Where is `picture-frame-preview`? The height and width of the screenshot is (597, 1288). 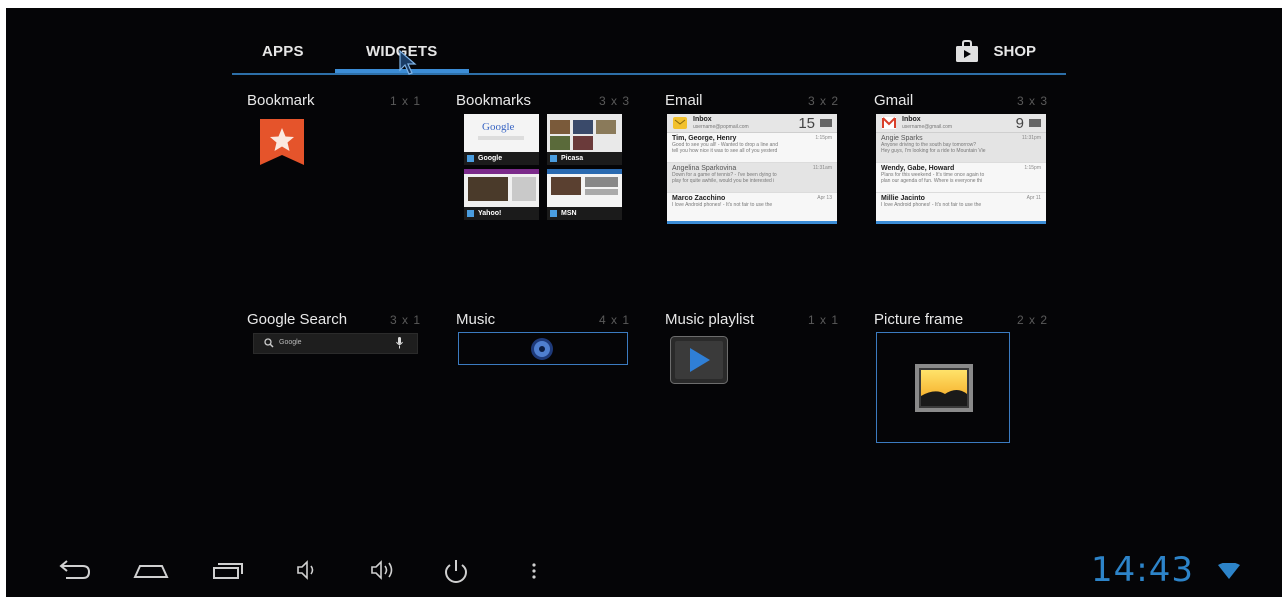
picture-frame-preview is located at coordinates (943, 387).